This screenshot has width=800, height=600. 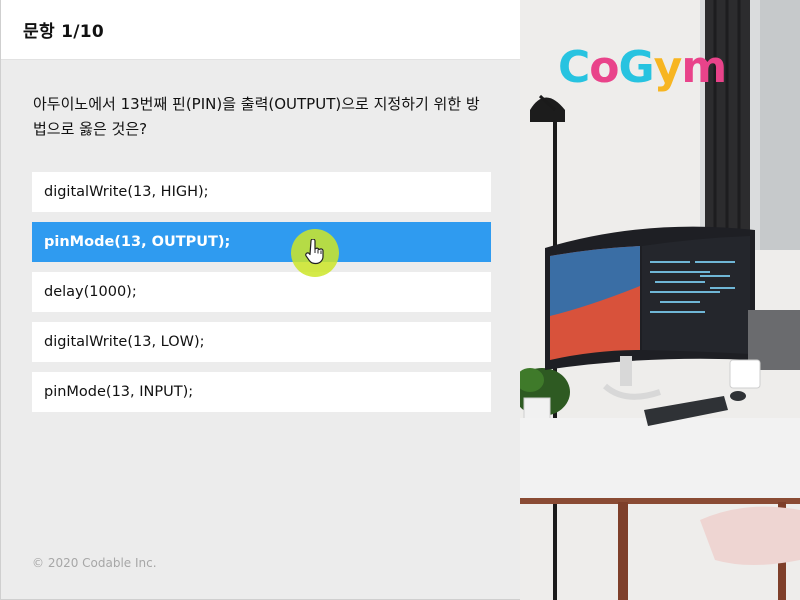 I want to click on cogym-logo: CoGym, so click(x=642, y=67).